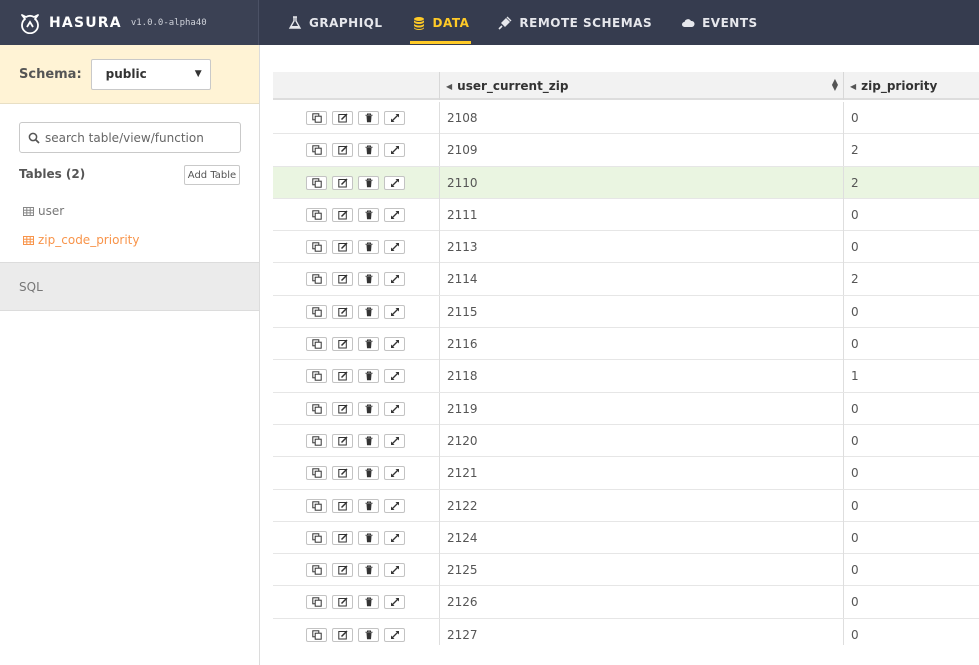  What do you see at coordinates (328, 22) in the screenshot?
I see `tab-graphiql: GRAPHIQL` at bounding box center [328, 22].